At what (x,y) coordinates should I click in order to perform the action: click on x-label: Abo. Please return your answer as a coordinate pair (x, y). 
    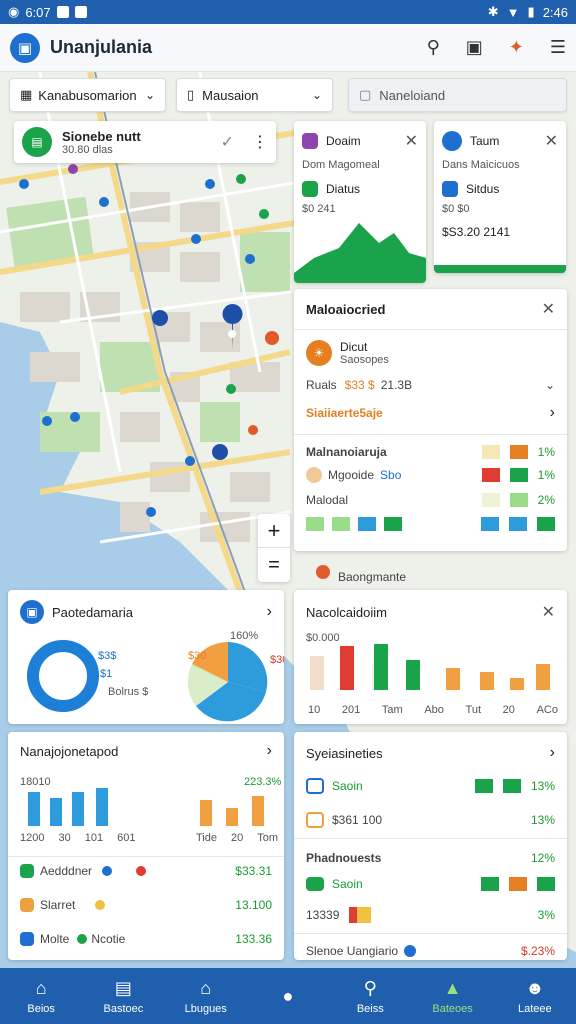
    Looking at the image, I should click on (434, 710).